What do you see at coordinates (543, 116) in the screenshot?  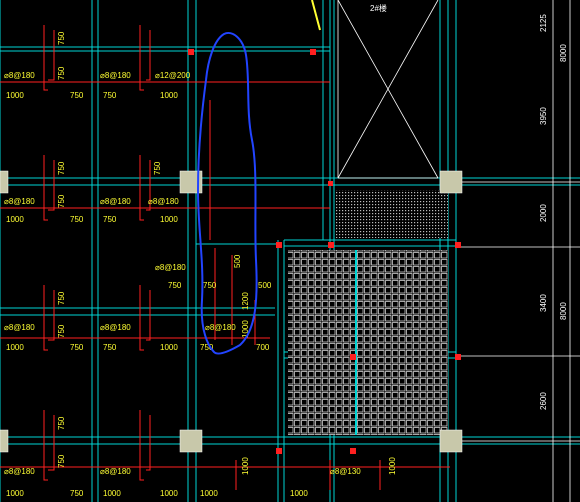 I see `dim-label: 3950` at bounding box center [543, 116].